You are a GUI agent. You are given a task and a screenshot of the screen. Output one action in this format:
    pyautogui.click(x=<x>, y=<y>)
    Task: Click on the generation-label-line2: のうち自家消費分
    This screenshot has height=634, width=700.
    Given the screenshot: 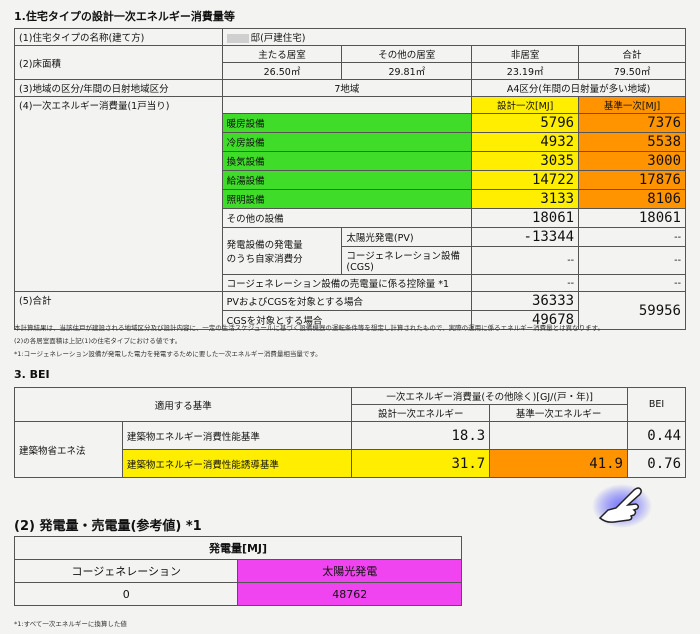 What is the action you would take?
    pyautogui.click(x=264, y=259)
    